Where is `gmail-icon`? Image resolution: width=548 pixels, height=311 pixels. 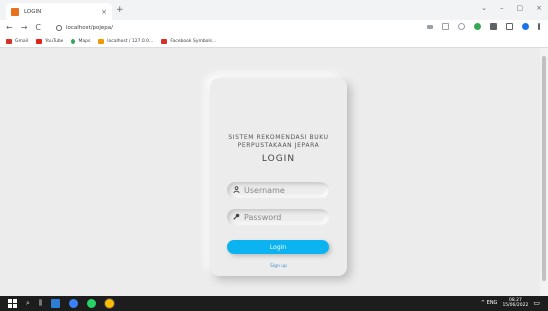
gmail-icon is located at coordinates (9, 41).